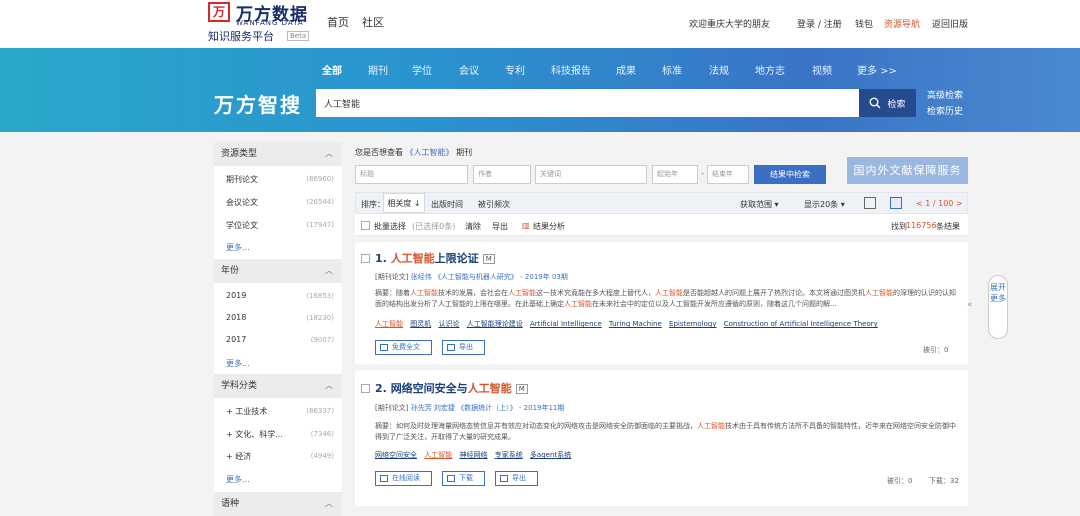 This screenshot has height=516, width=1080. I want to click on count: (18230), so click(320, 318).